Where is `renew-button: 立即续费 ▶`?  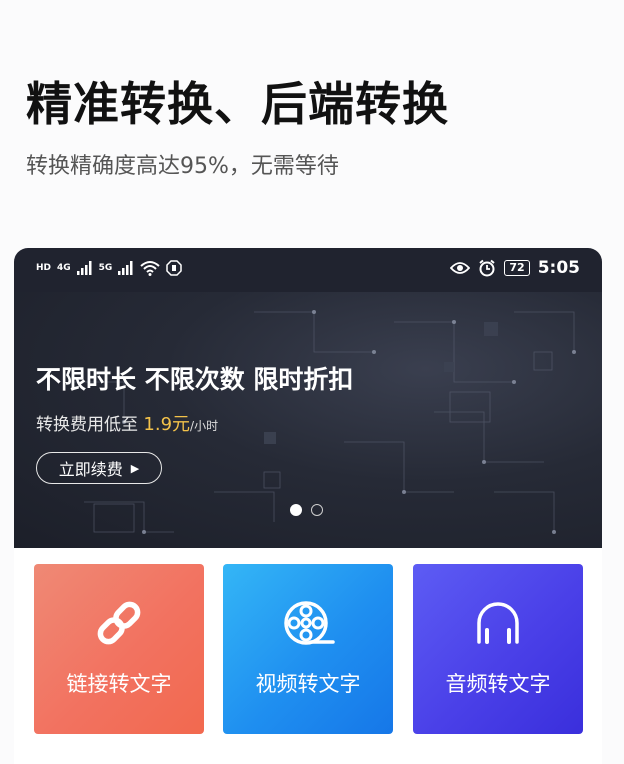 renew-button: 立即续费 ▶ is located at coordinates (99, 468).